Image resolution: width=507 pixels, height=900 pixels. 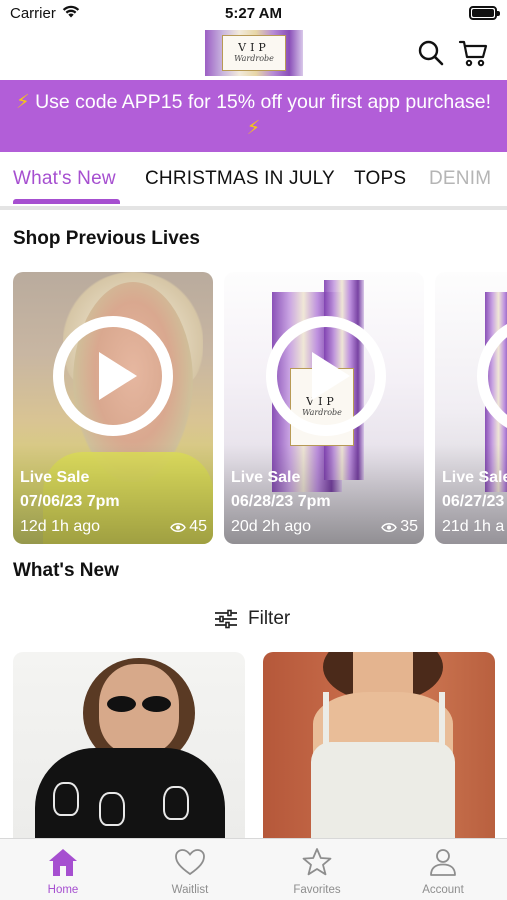 I want to click on search-icon, so click(x=431, y=53).